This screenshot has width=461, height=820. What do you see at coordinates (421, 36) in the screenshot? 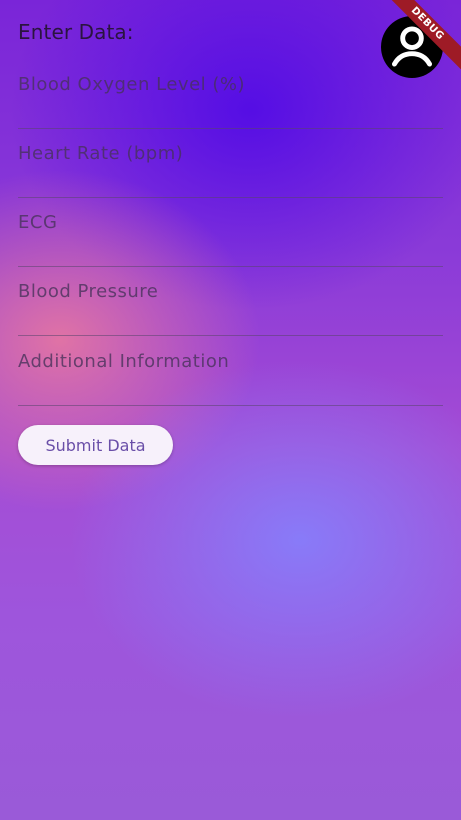
I see `debug-banner: DEBUG` at bounding box center [421, 36].